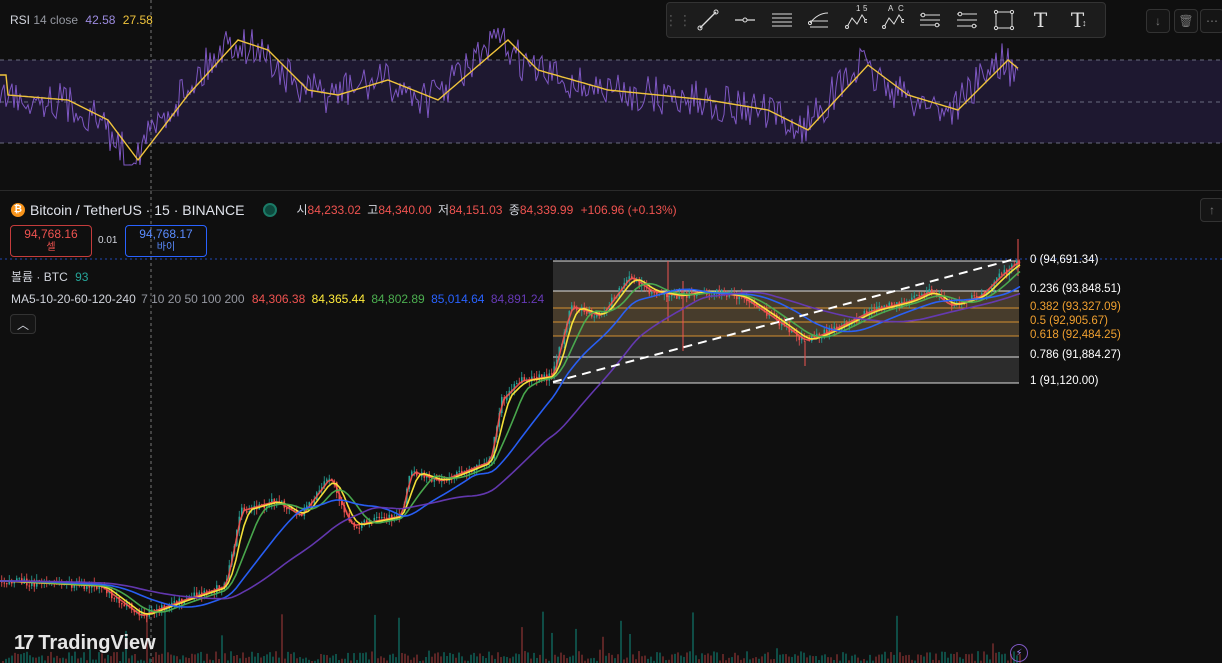 This screenshot has width=1222, height=663. I want to click on trend-line-tool, so click(707, 20).